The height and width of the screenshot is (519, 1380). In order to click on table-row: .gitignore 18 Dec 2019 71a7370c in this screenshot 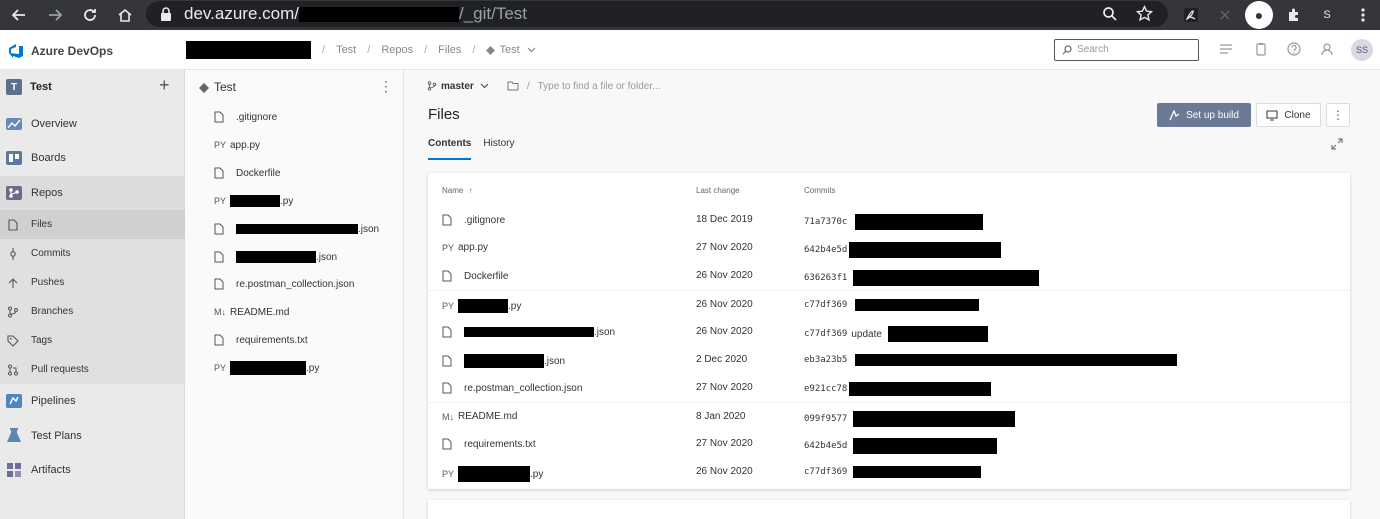, I will do `click(889, 220)`.